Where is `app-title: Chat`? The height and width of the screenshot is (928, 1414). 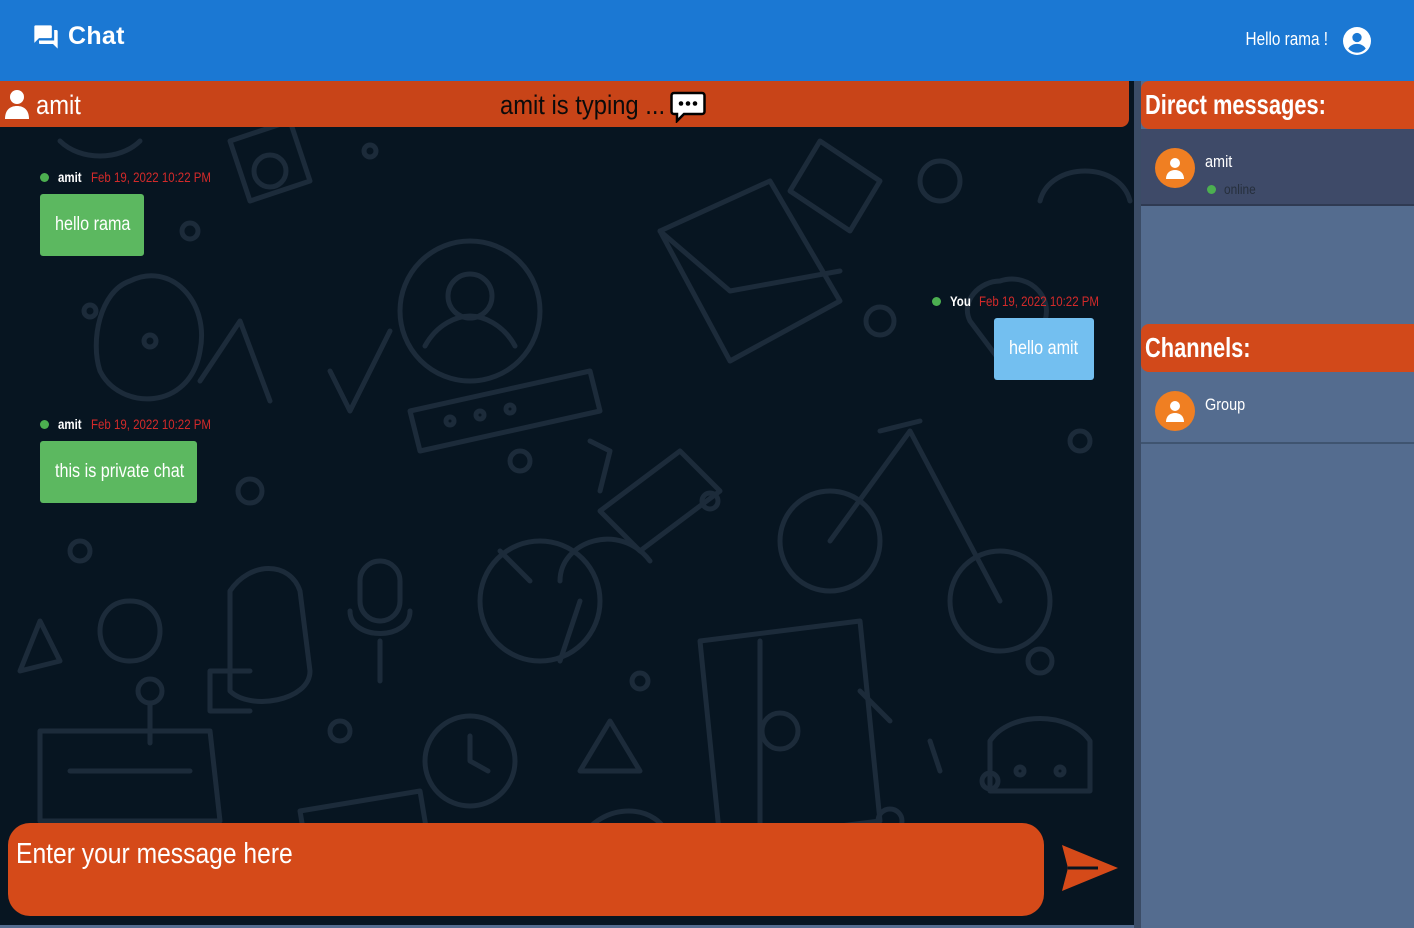
app-title: Chat is located at coordinates (96, 36).